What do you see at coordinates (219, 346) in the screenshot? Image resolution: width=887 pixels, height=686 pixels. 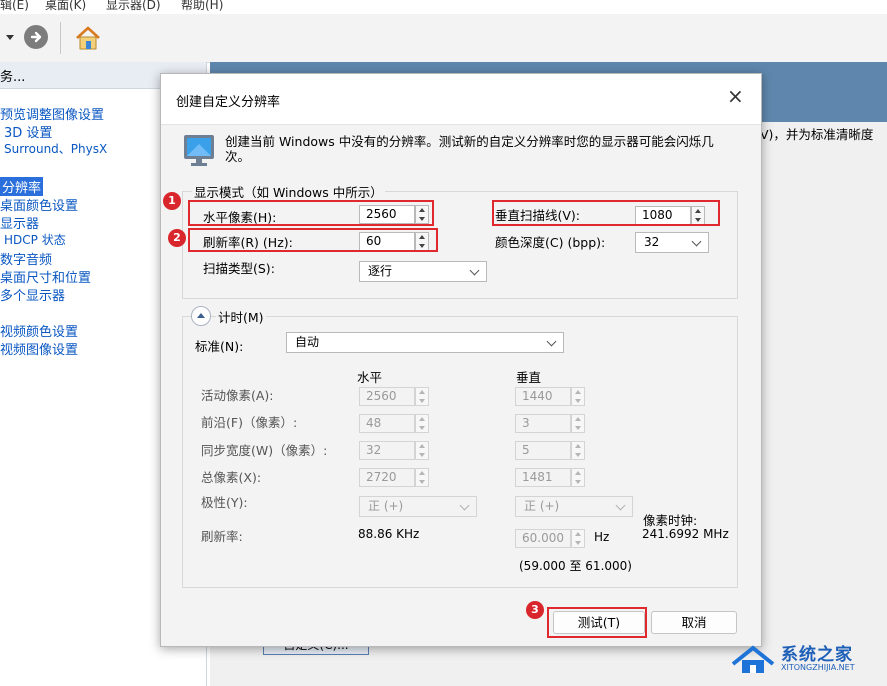 I see `standard-label: 标准(N):` at bounding box center [219, 346].